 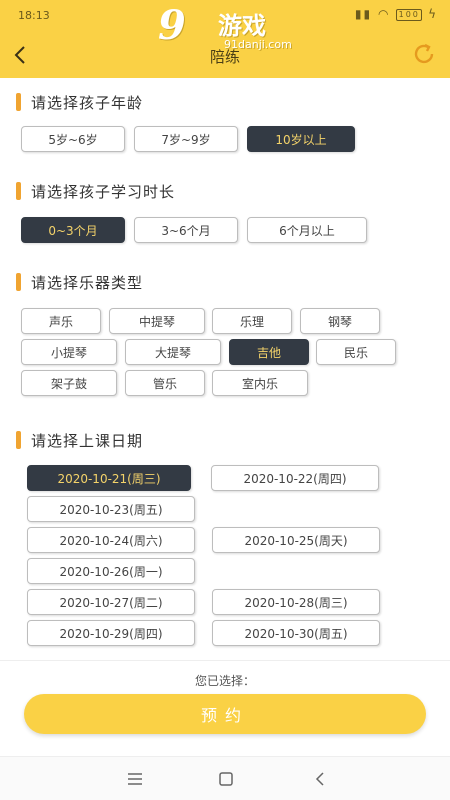 I want to click on date-option: 2020-10-27(周二), so click(x=111, y=602).